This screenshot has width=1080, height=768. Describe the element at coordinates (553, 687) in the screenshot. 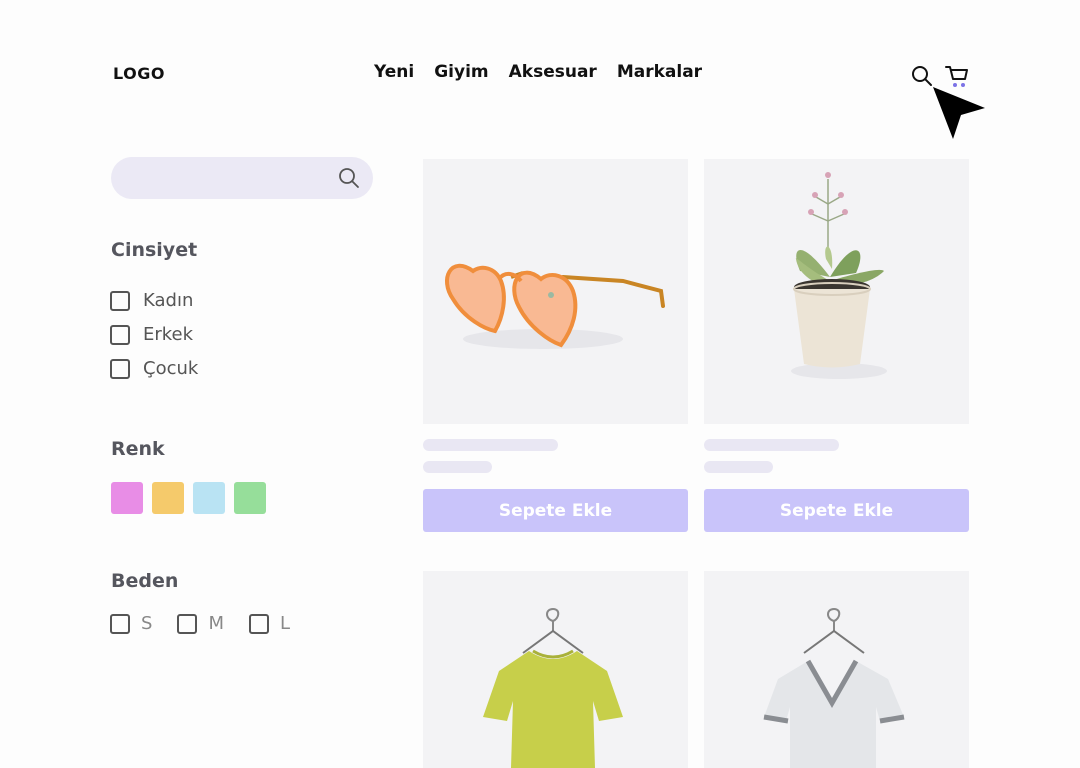

I see `tshirt-on-hanger-icon` at that location.